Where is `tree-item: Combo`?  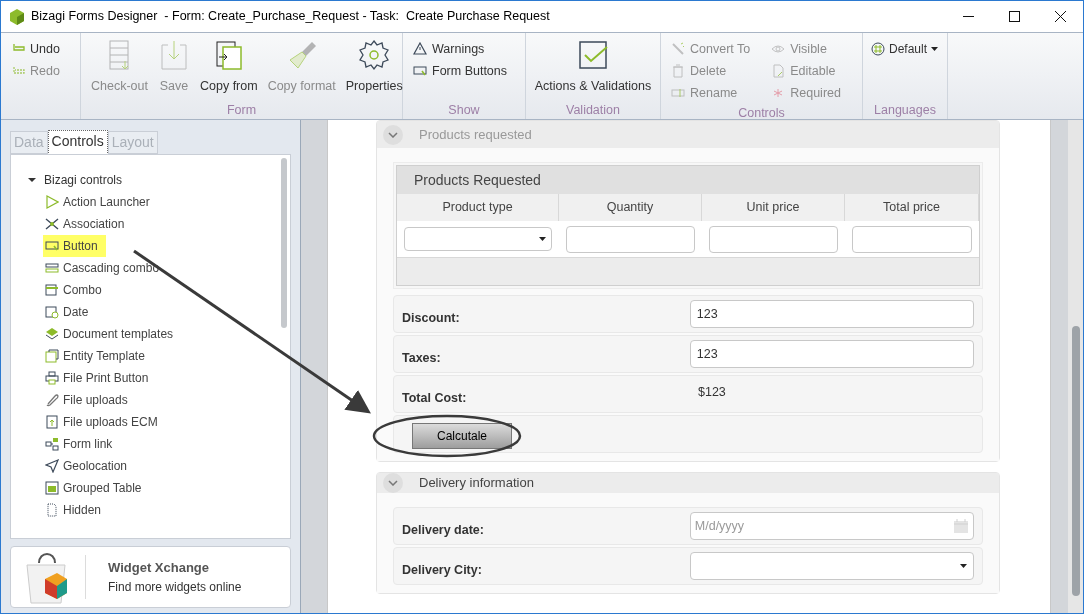
tree-item: Combo is located at coordinates (76, 289).